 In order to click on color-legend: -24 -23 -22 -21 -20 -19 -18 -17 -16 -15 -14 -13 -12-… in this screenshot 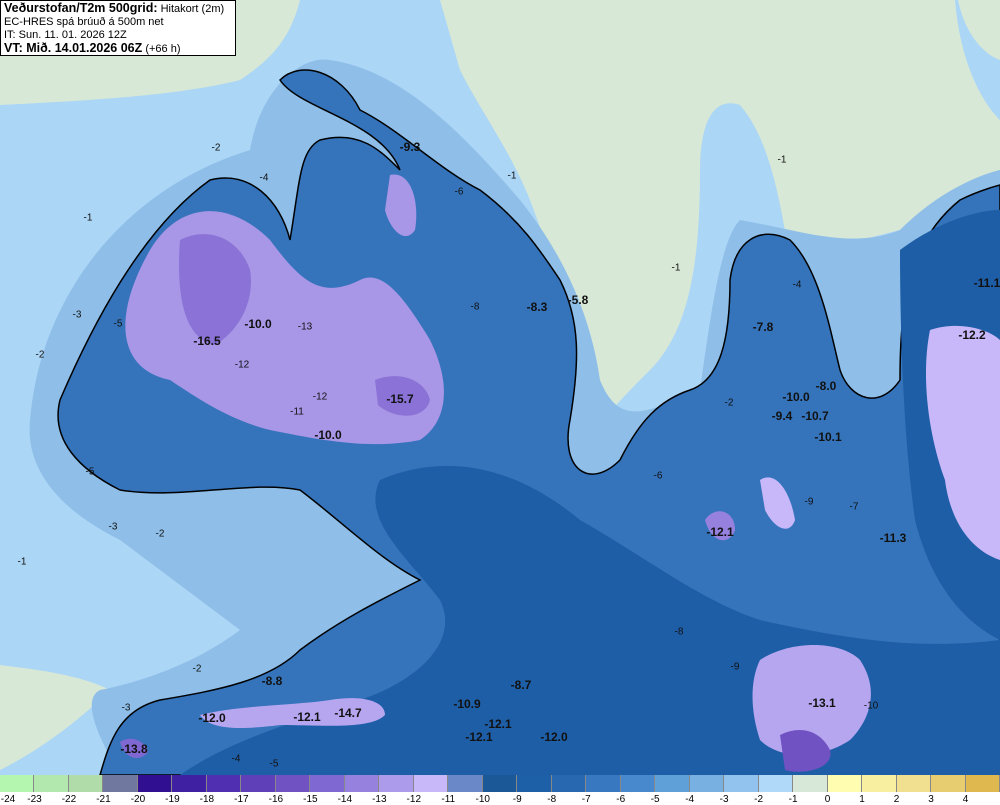, I will do `click(500, 790)`.